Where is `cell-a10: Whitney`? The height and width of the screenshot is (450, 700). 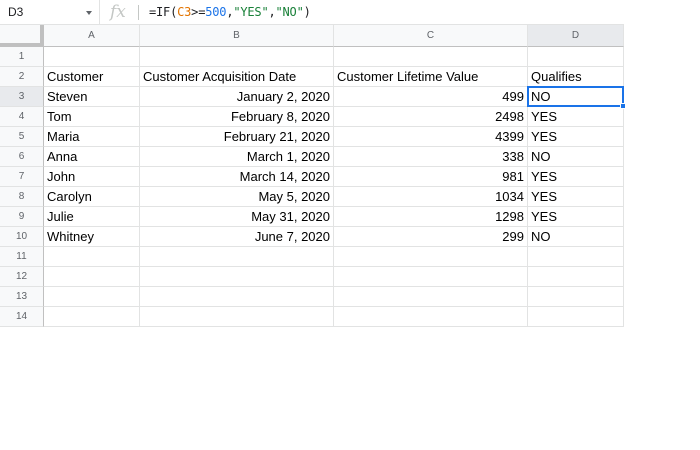
cell-a10: Whitney is located at coordinates (92, 237).